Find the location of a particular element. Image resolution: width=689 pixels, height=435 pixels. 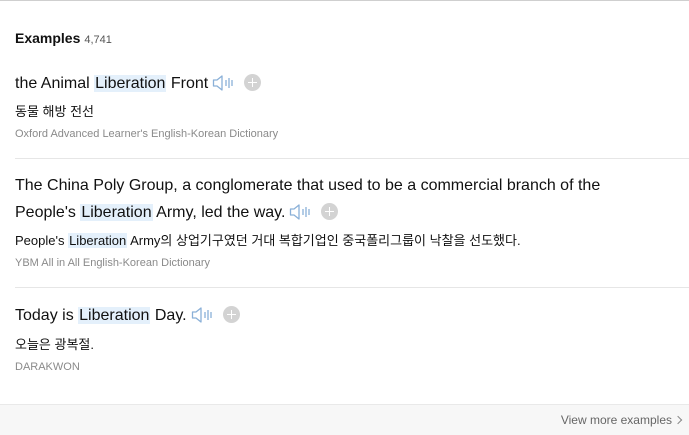

translation-text: People's is located at coordinates (42, 240).